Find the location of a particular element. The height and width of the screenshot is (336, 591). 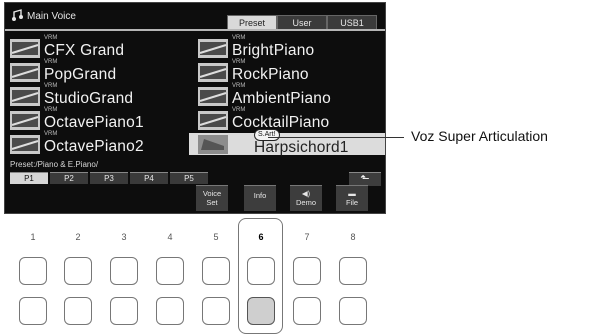

voice-item: VRM BrightPiano is located at coordinates (284, 47).